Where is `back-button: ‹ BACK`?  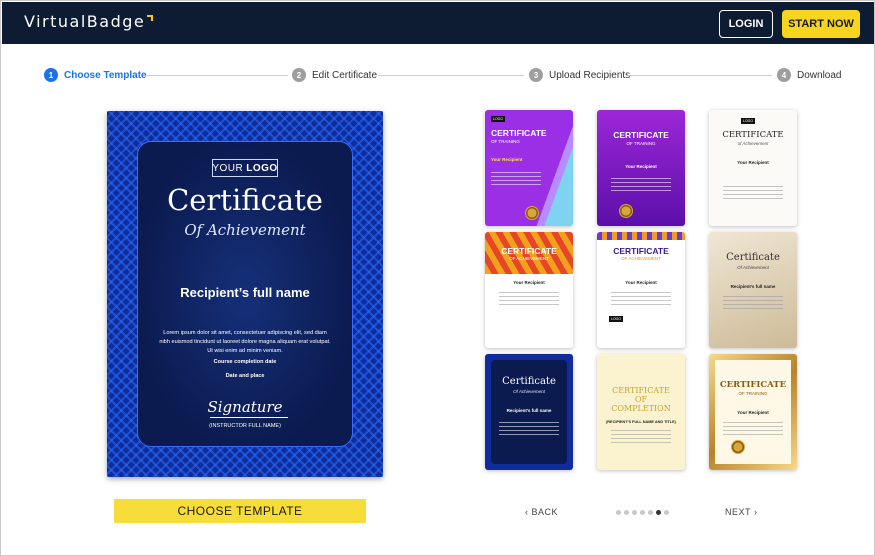
back-button: ‹ BACK is located at coordinates (541, 512).